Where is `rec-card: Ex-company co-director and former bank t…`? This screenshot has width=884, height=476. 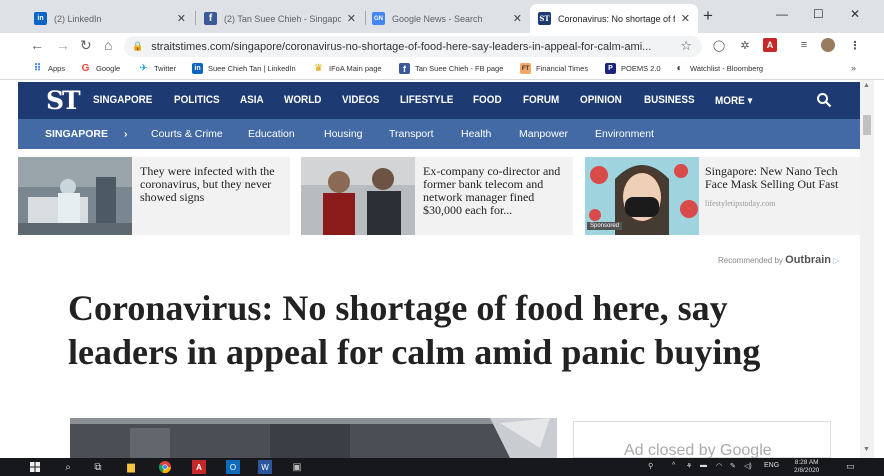
rec-card: Ex-company co-director and former bank t… is located at coordinates (437, 196).